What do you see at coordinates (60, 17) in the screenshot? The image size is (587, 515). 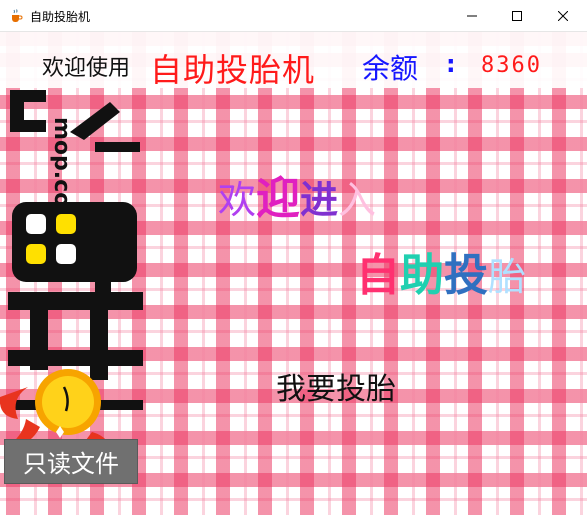 I see `window-title: 自助投胎机` at bounding box center [60, 17].